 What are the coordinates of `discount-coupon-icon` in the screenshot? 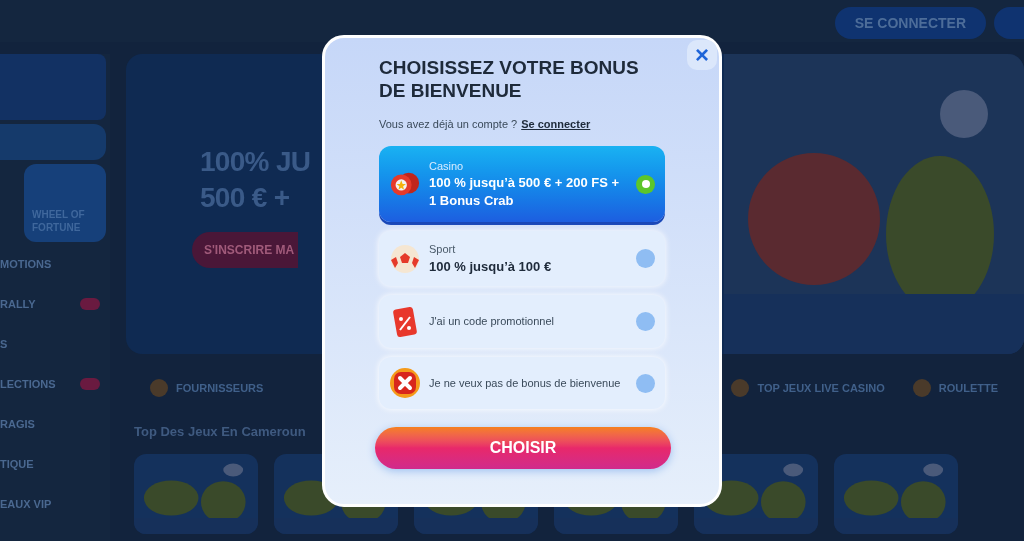 It's located at (405, 321).